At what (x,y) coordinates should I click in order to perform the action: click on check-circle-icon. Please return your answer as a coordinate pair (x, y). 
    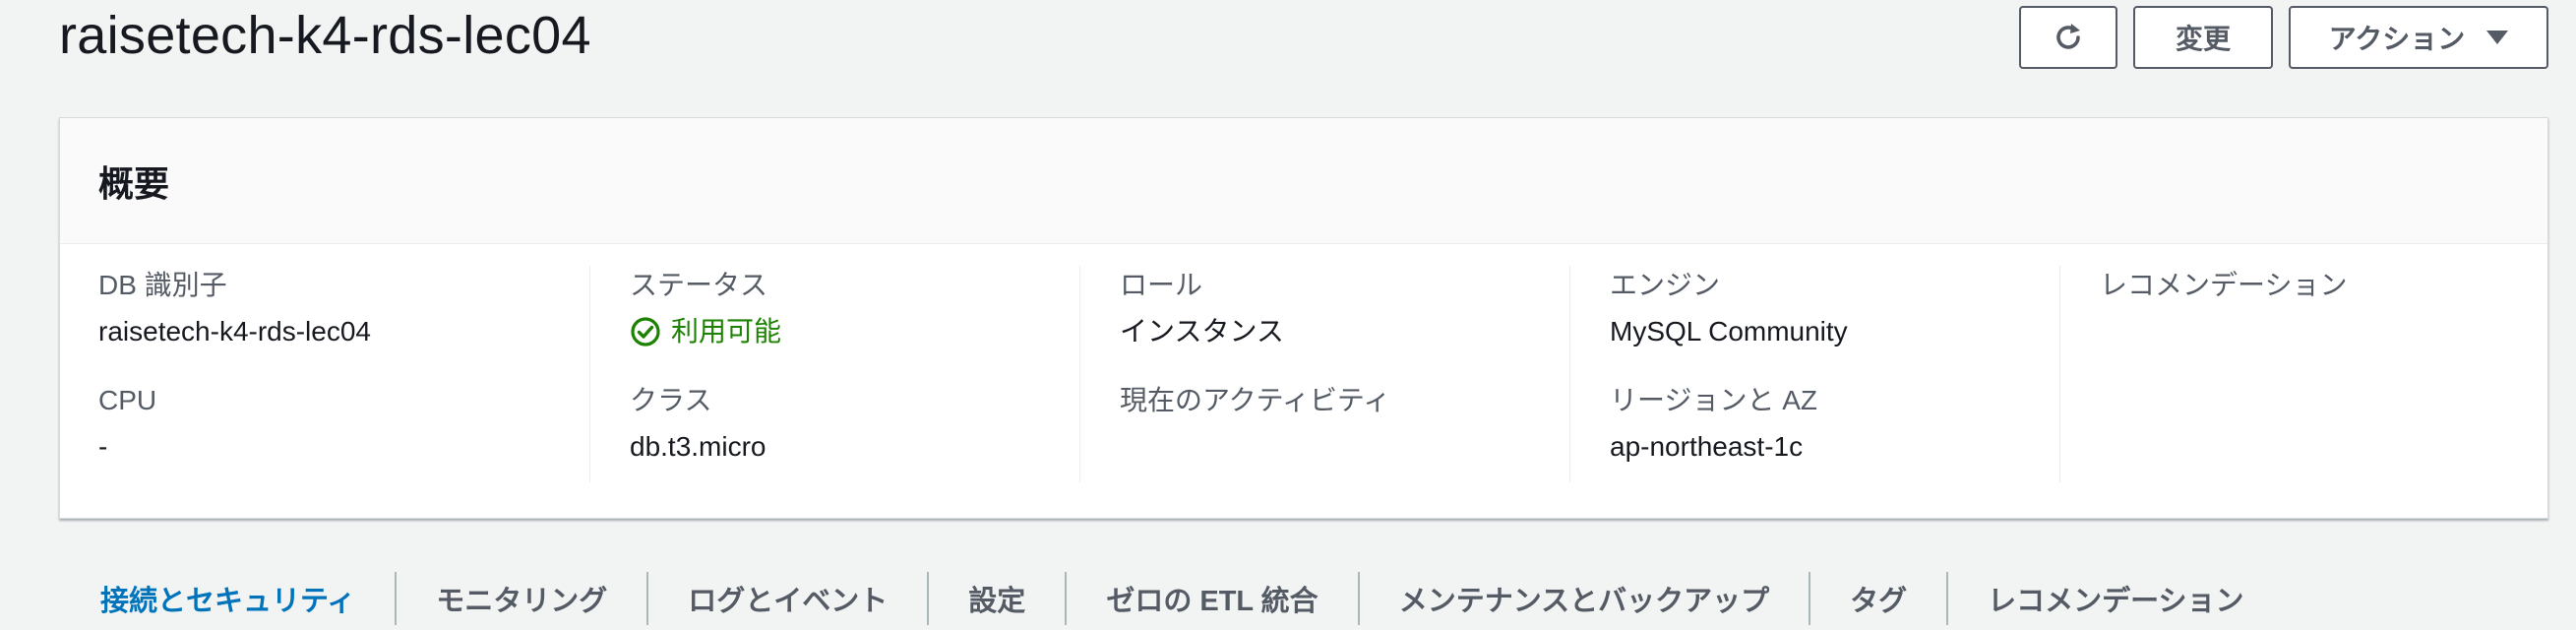
    Looking at the image, I should click on (645, 331).